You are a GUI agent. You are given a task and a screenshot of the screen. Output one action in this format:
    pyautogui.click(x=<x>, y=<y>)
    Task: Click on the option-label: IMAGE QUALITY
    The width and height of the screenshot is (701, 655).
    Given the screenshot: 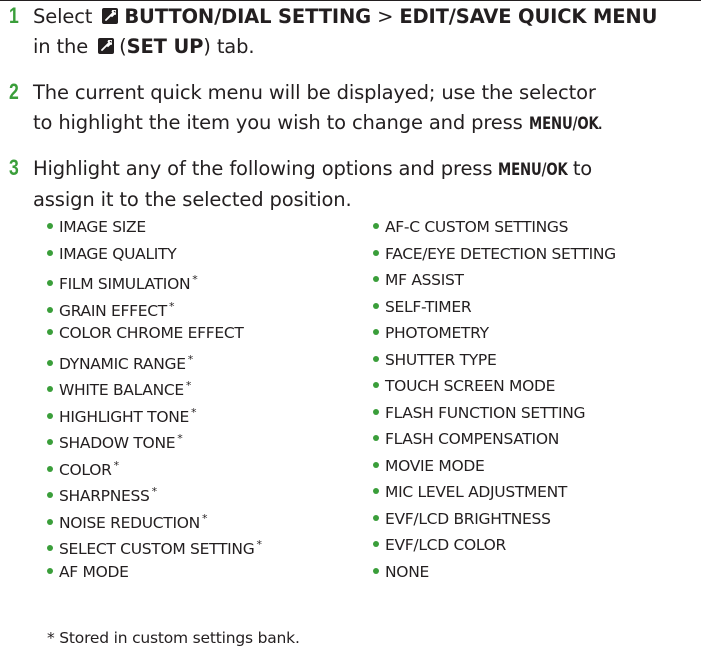 What is the action you would take?
    pyautogui.click(x=118, y=253)
    